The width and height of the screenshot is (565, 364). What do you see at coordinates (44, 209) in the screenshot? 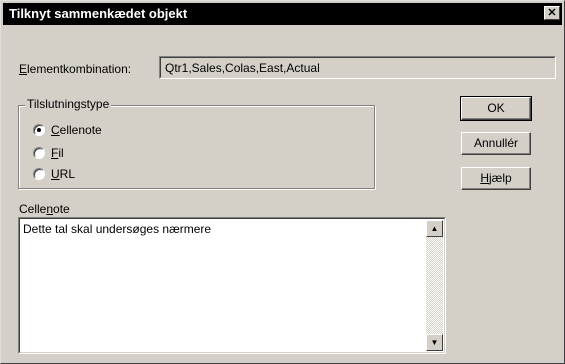
I see `cellnote-label: Cellenote` at bounding box center [44, 209].